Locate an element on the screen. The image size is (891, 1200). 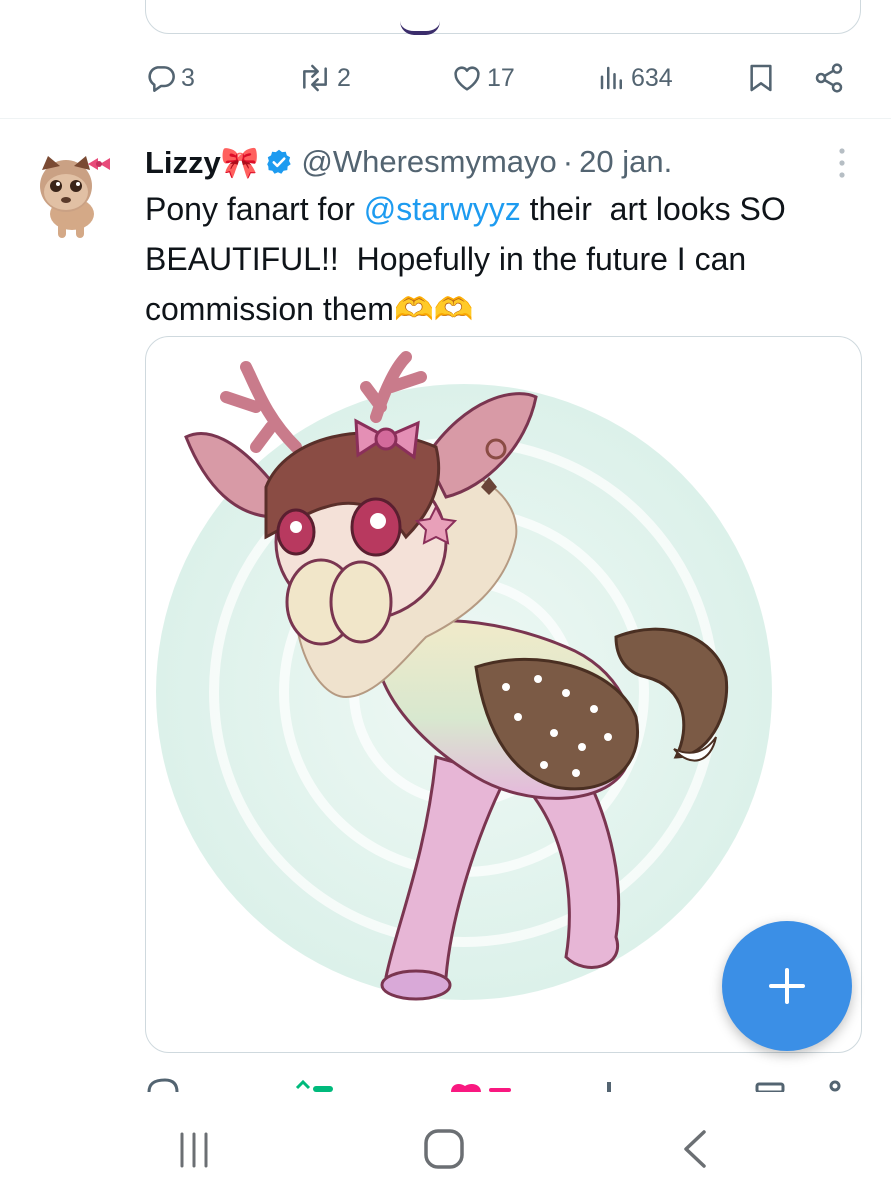
compose-button is located at coordinates (787, 986).